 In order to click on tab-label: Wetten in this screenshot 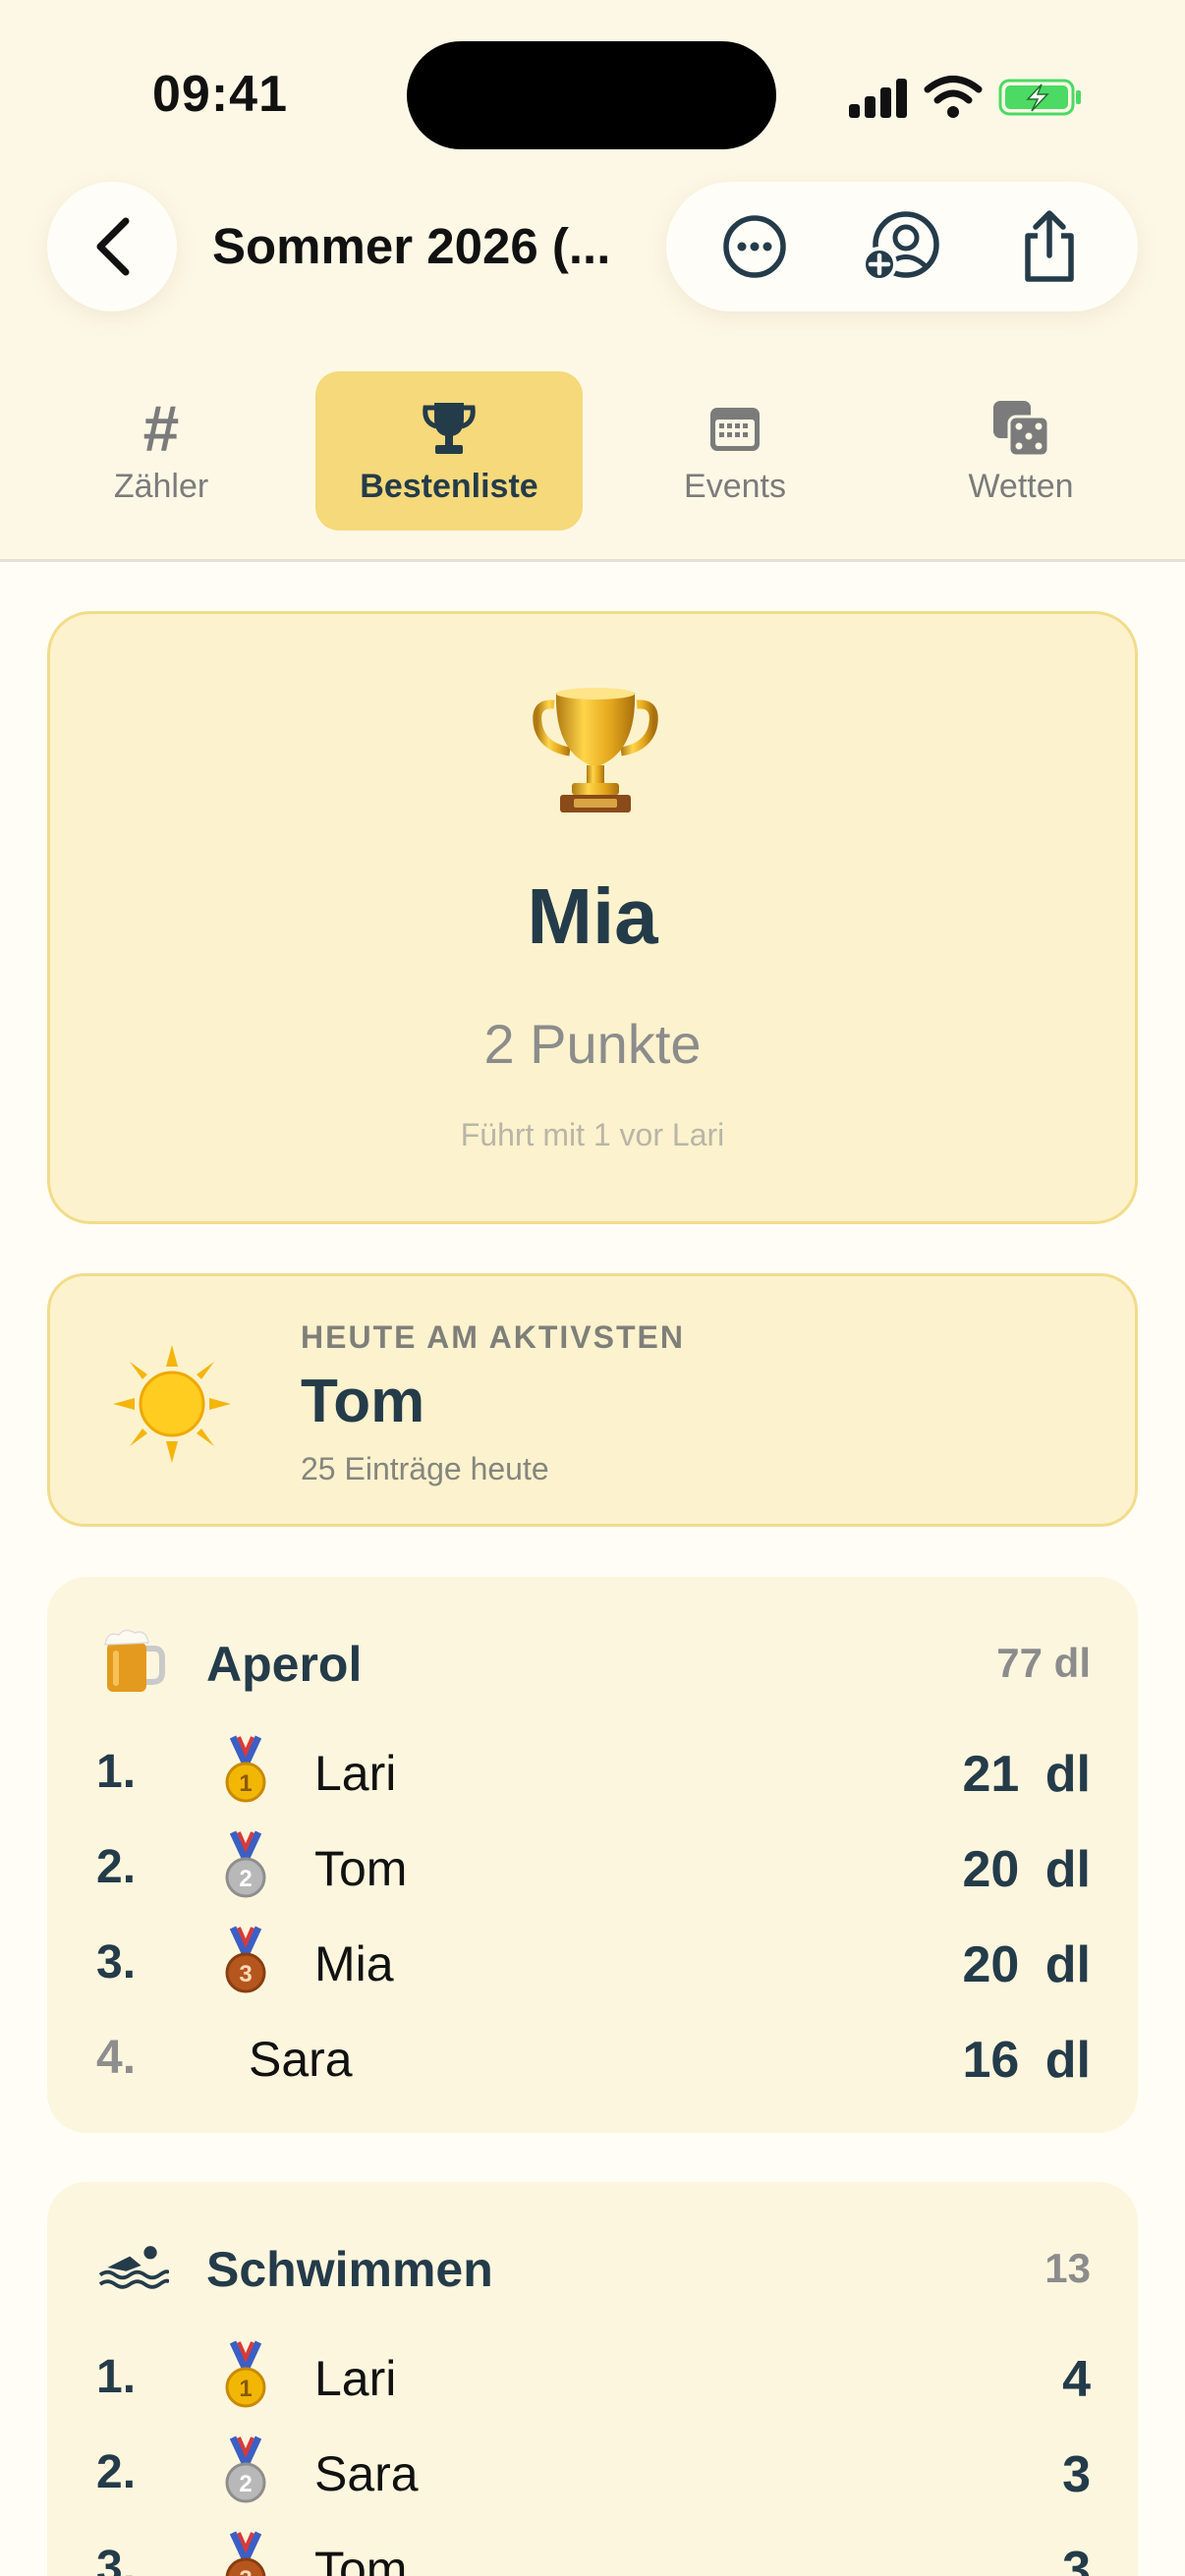, I will do `click(1021, 486)`.